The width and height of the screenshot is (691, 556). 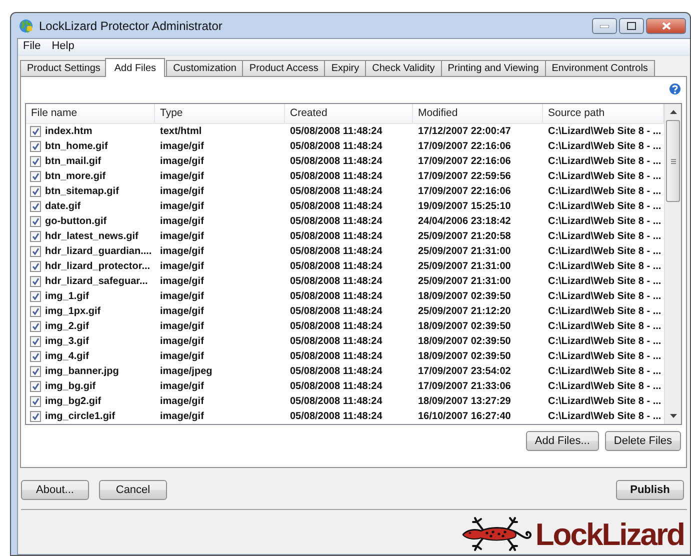 What do you see at coordinates (64, 68) in the screenshot?
I see `tab: Product Settings` at bounding box center [64, 68].